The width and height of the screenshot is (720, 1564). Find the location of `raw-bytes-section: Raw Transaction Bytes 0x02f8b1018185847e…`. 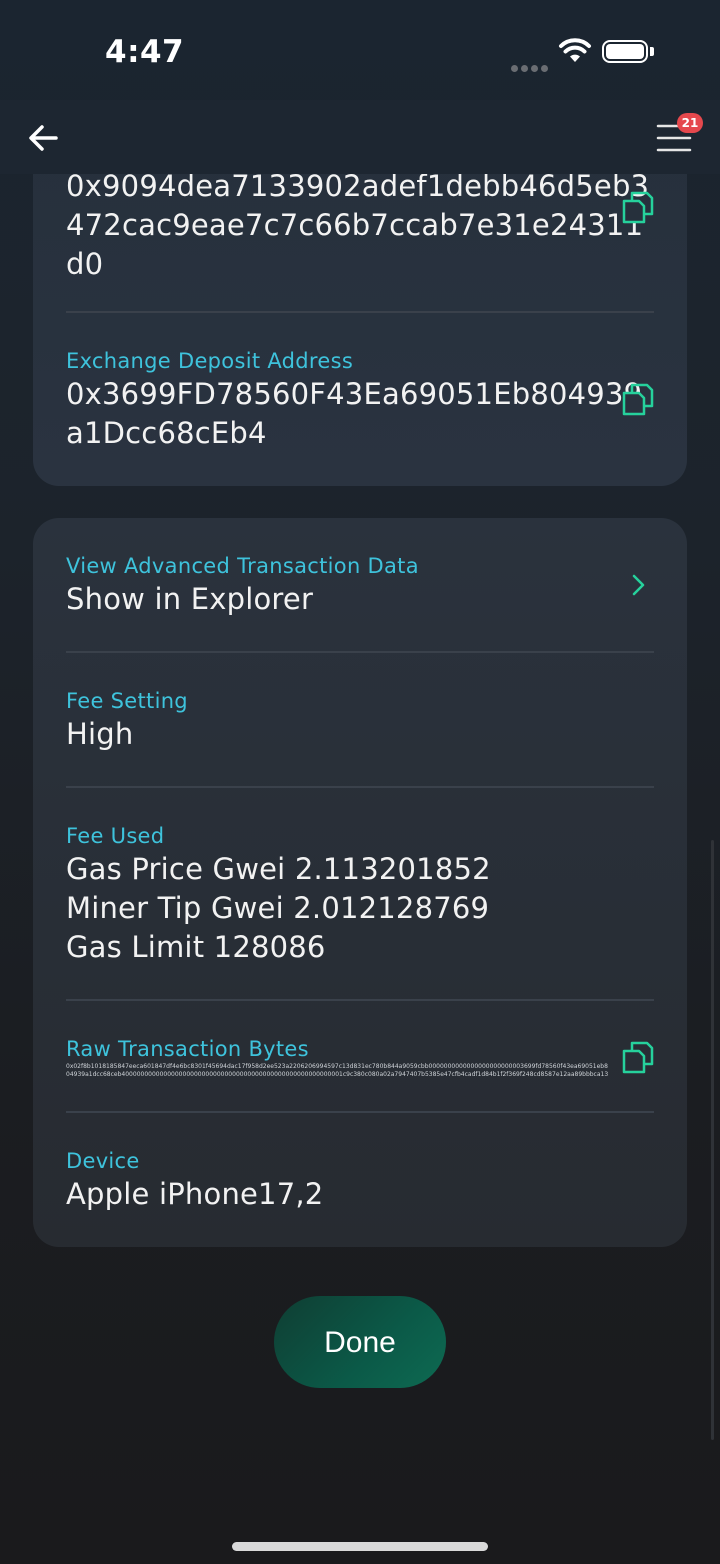

raw-bytes-section: Raw Transaction Bytes 0x02f8b1018185847e… is located at coordinates (360, 1057).